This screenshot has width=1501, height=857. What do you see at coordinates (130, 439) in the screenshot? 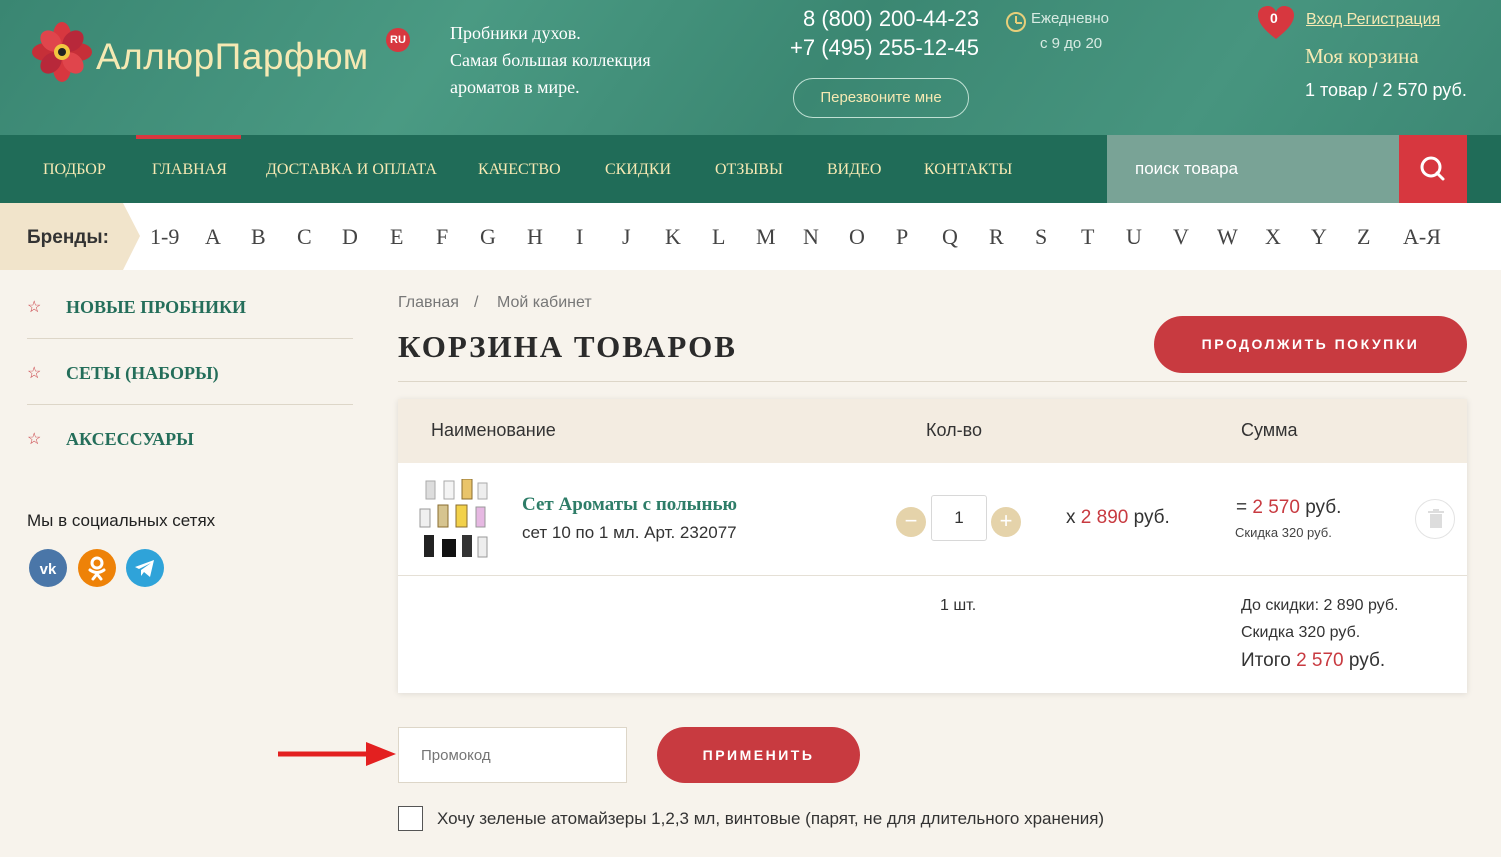
I see `sidebar-item-label: АКСЕССУАРЫ` at bounding box center [130, 439].